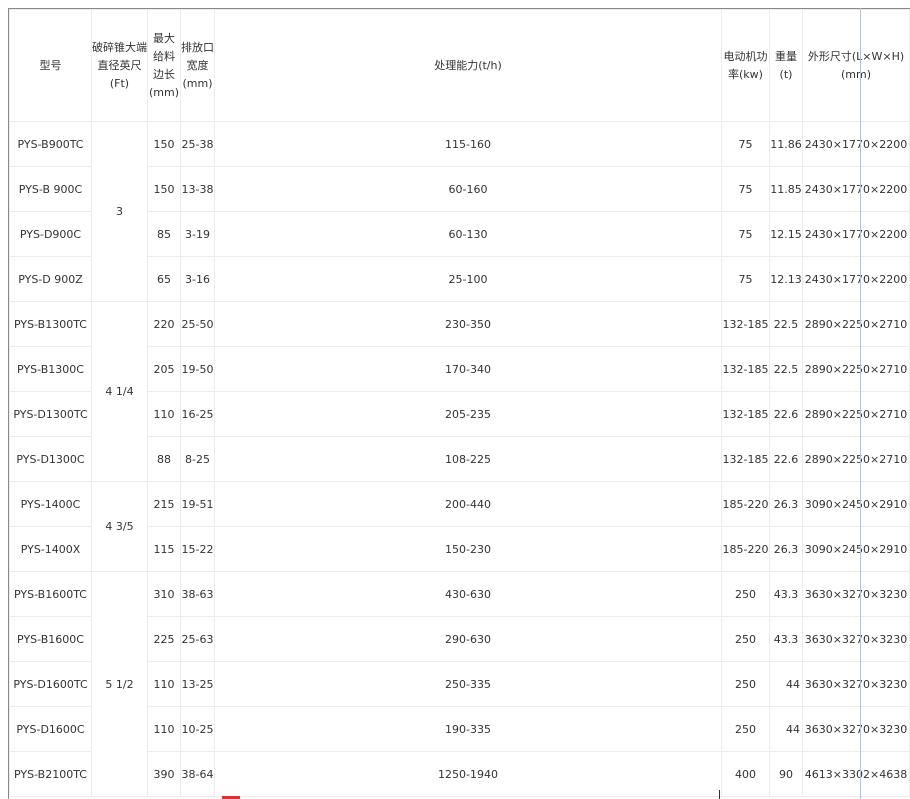  I want to click on cell-weight: 12.15, so click(786, 234).